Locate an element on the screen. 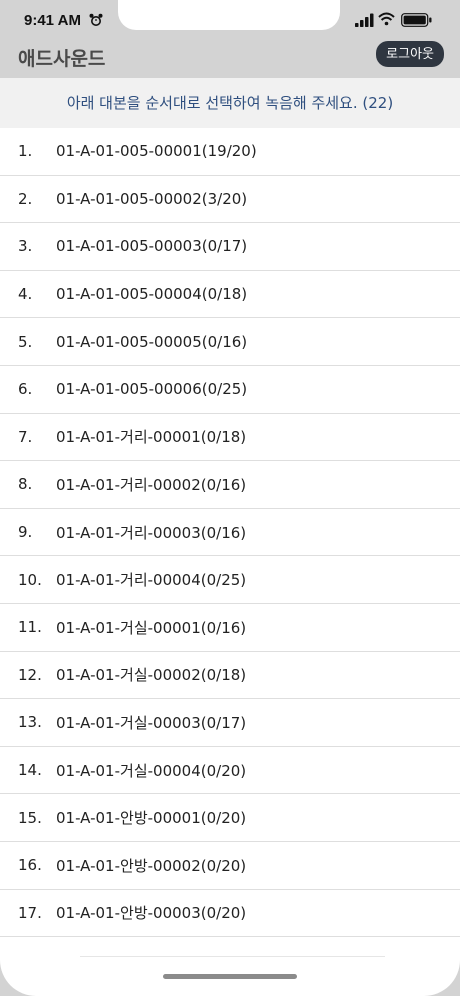  item-label: 01-A-01-005-00001(19/20) is located at coordinates (156, 151).